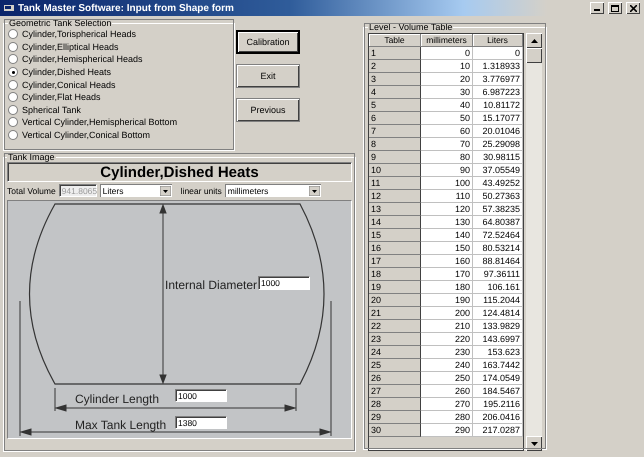 The image size is (644, 457). Describe the element at coordinates (447, 391) in the screenshot. I see `table-cell: 260` at that location.